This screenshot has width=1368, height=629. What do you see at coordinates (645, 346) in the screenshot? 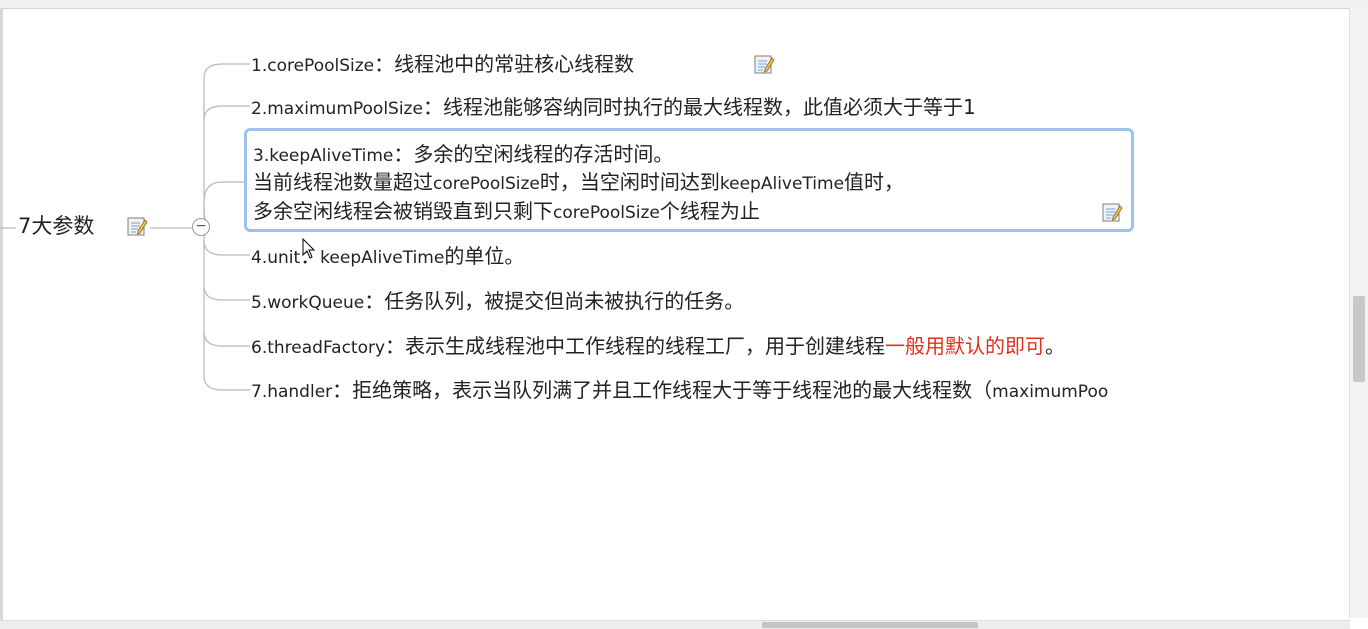
I see `topic-text: 表示生成线程池中工作线程的线程工厂，用于创建线程` at bounding box center [645, 346].